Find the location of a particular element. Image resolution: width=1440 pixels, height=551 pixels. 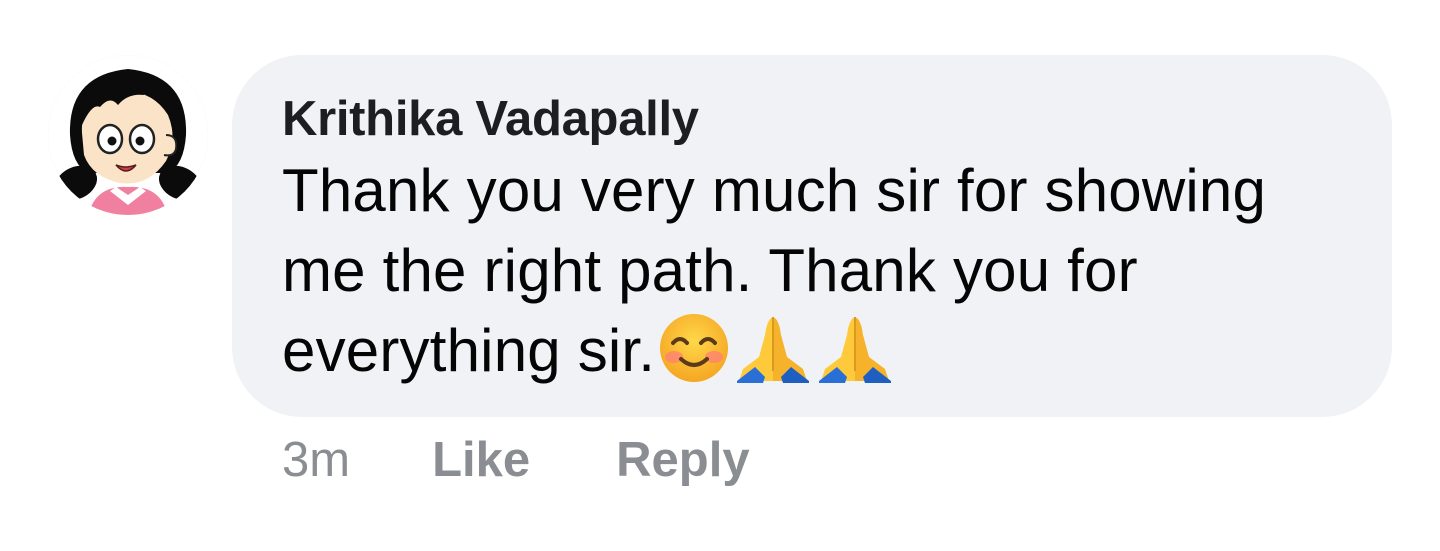

avatar-cartoon-girl-icon is located at coordinates (128, 135).